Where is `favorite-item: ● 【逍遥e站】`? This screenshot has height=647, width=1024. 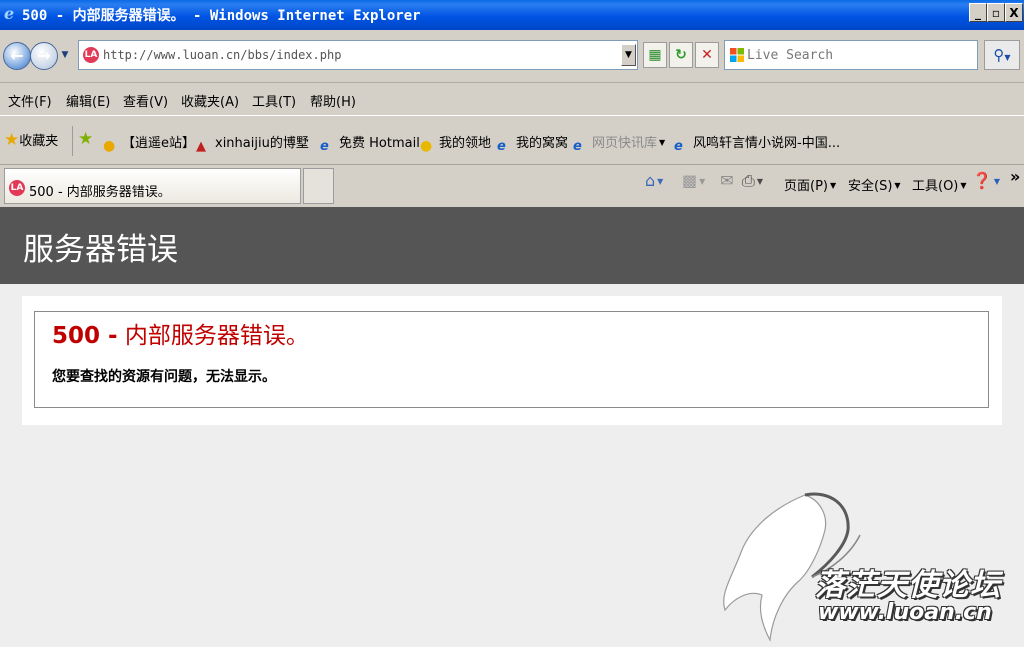
favorite-item: ● 【逍遥e站】 is located at coordinates (149, 143).